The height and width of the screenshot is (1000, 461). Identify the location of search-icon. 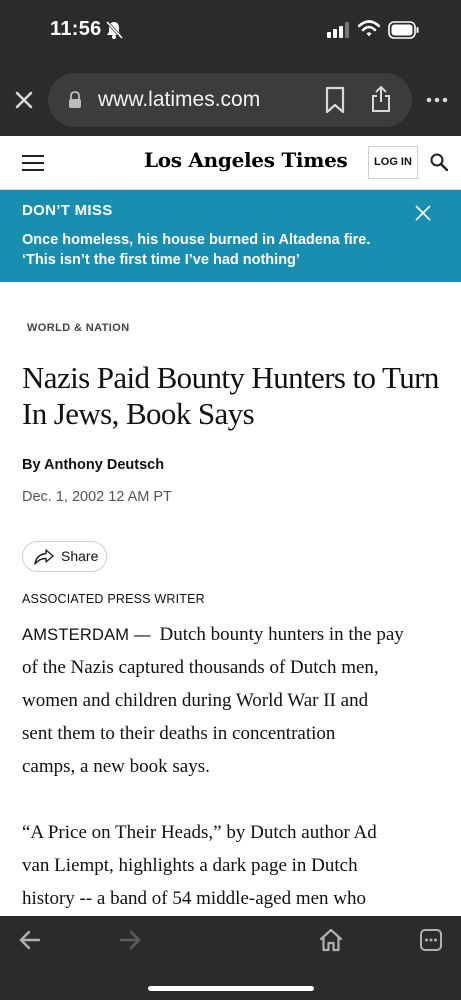
(439, 162).